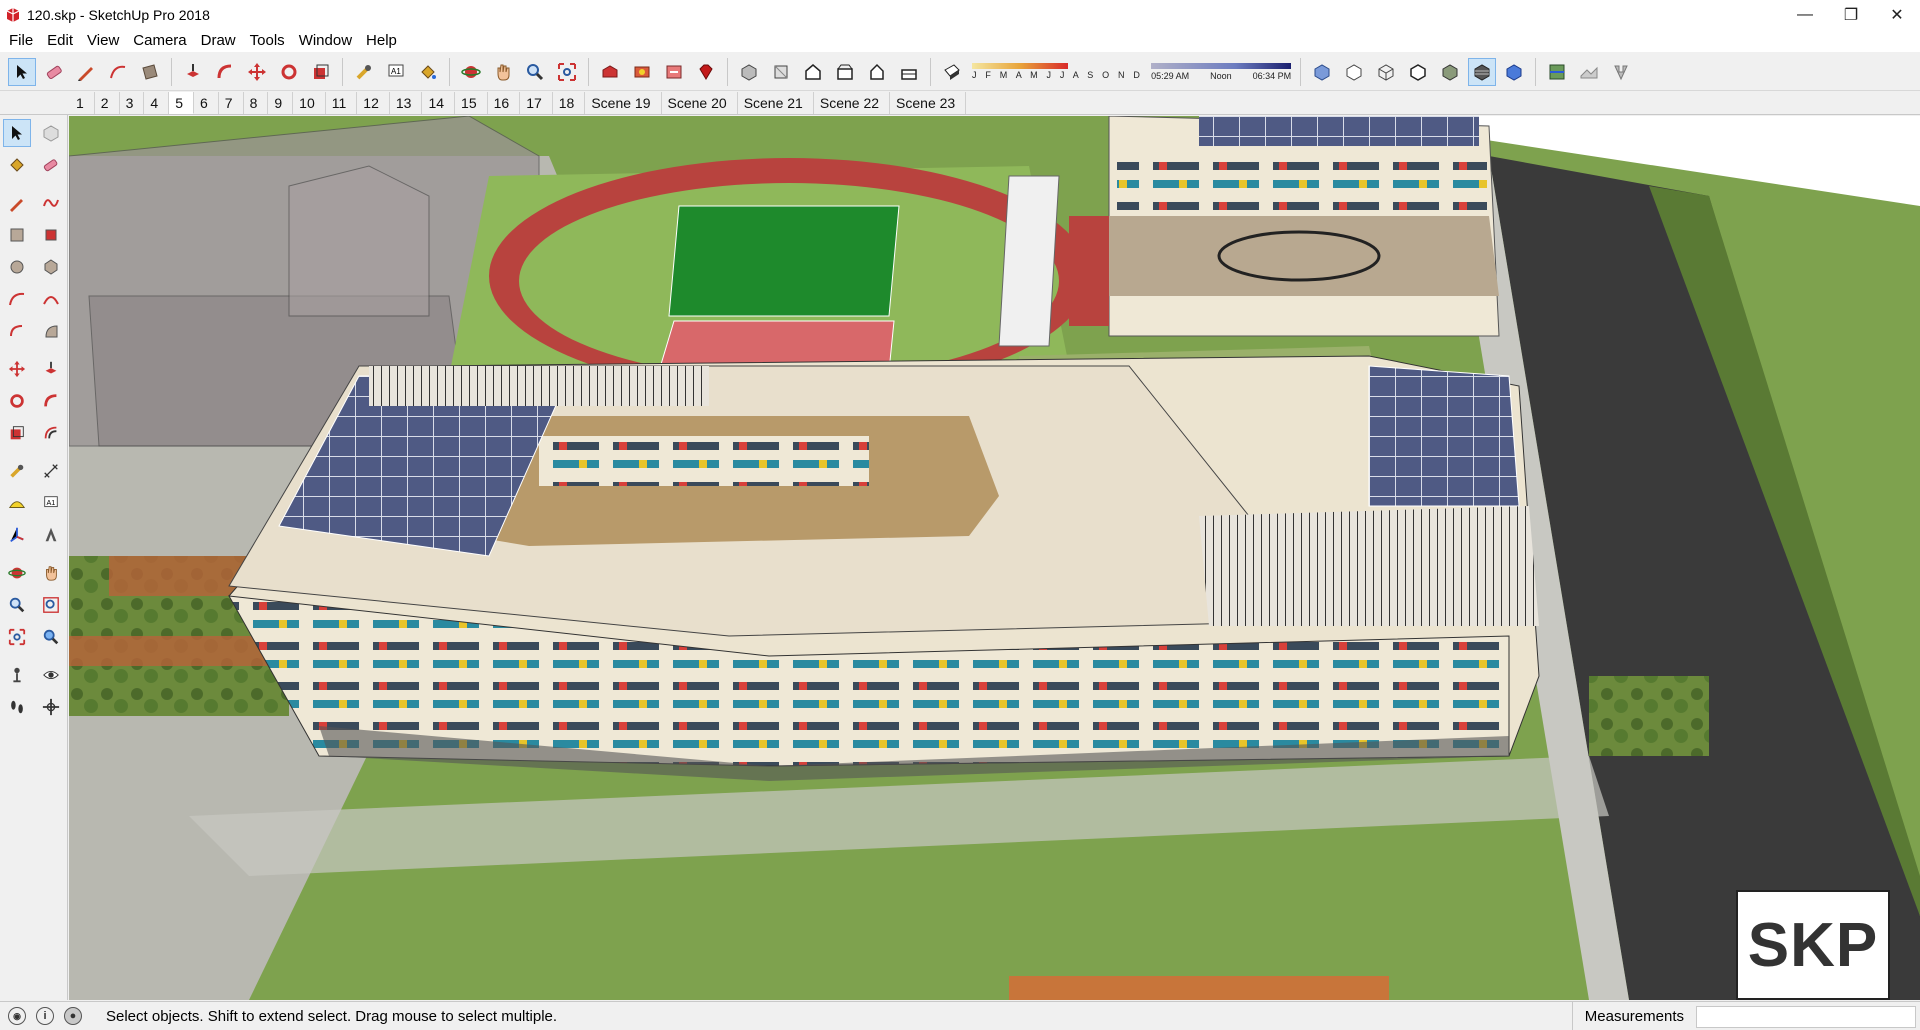 The height and width of the screenshot is (1030, 1920). What do you see at coordinates (342, 103) in the screenshot?
I see `scene-tab: 11` at bounding box center [342, 103].